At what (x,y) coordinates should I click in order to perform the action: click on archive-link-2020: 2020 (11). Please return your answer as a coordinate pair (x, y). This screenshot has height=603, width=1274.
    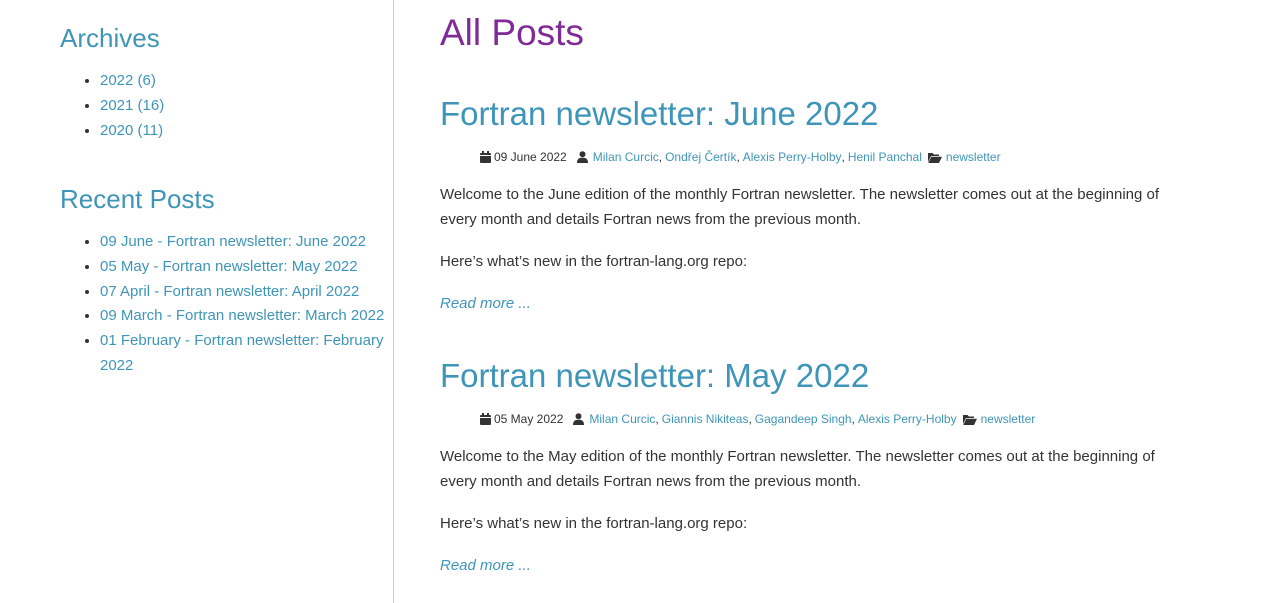
    Looking at the image, I should click on (131, 130).